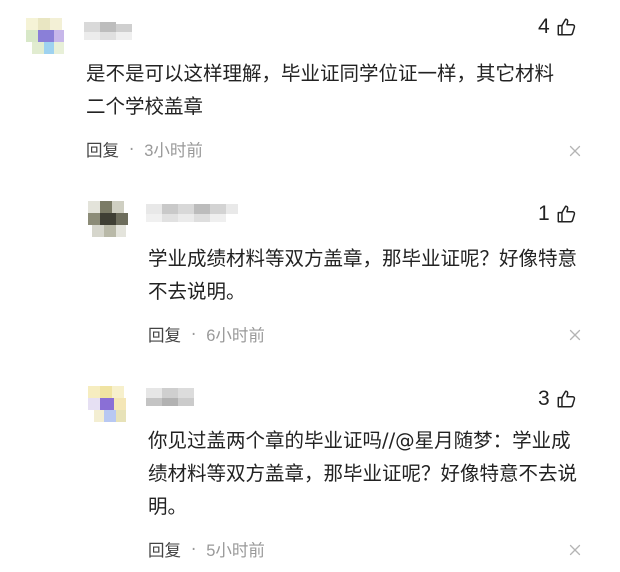  What do you see at coordinates (544, 213) in the screenshot?
I see `like-count: 1` at bounding box center [544, 213].